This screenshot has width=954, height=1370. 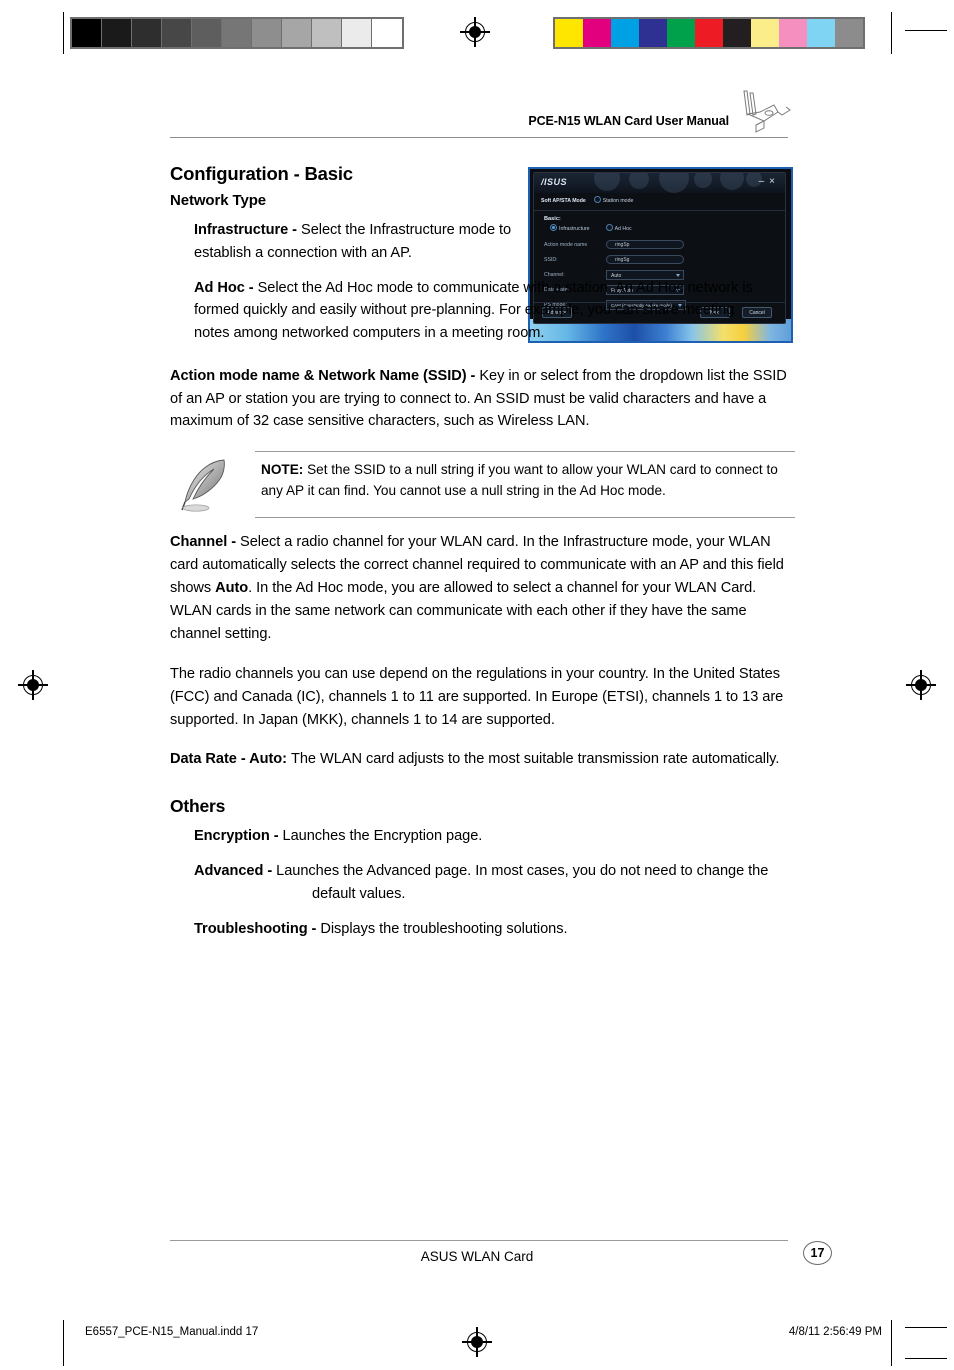 I want to click on minimize-icon: –, so click(x=764, y=181).